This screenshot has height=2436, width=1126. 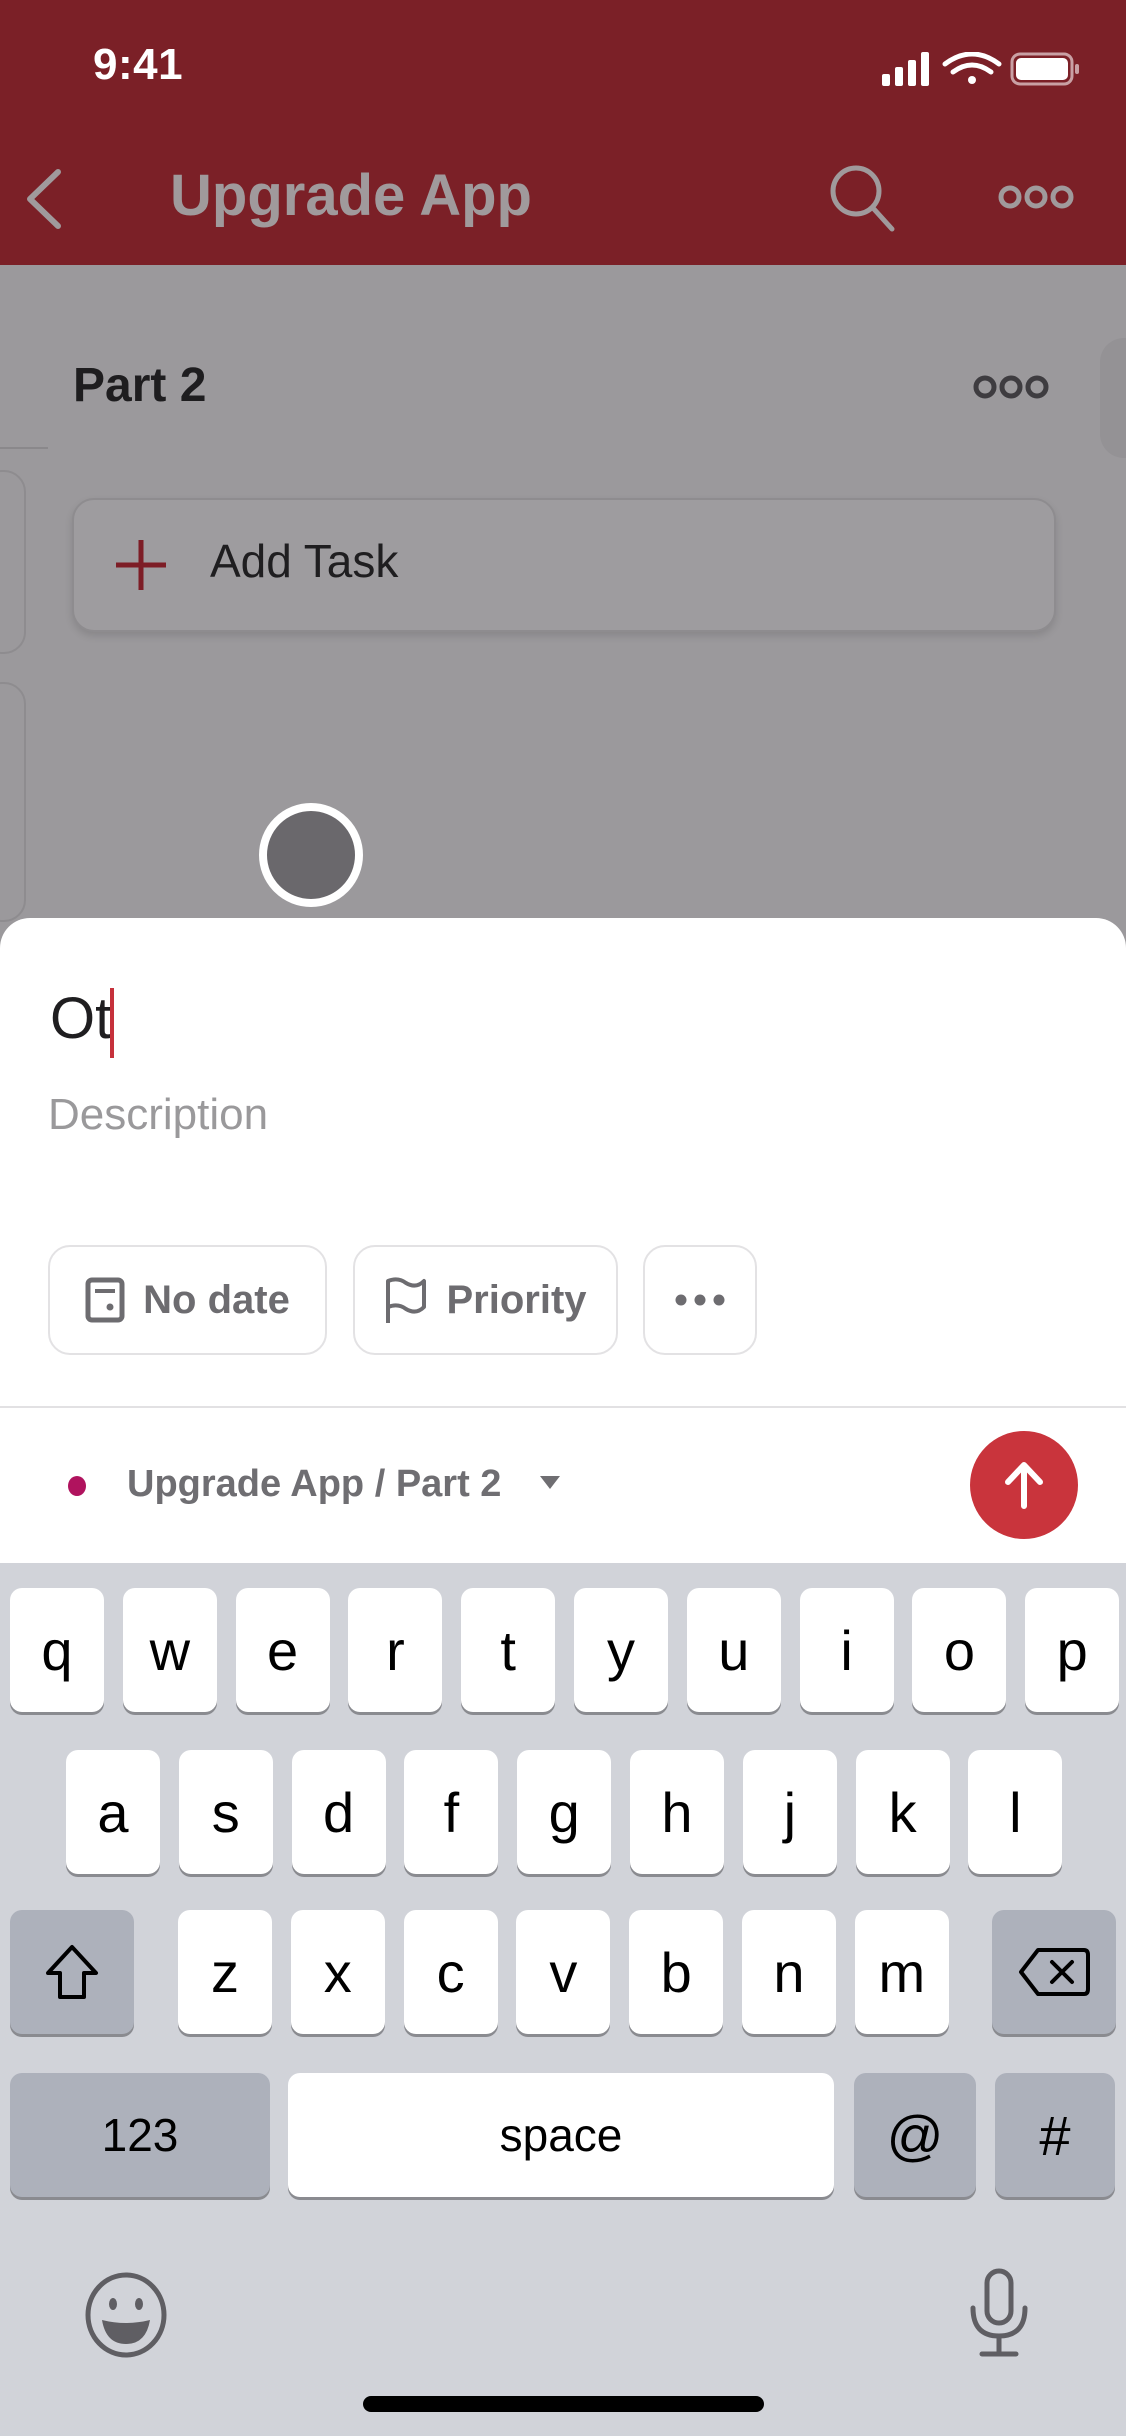 I want to click on shift-icon, so click(x=72, y=1972).